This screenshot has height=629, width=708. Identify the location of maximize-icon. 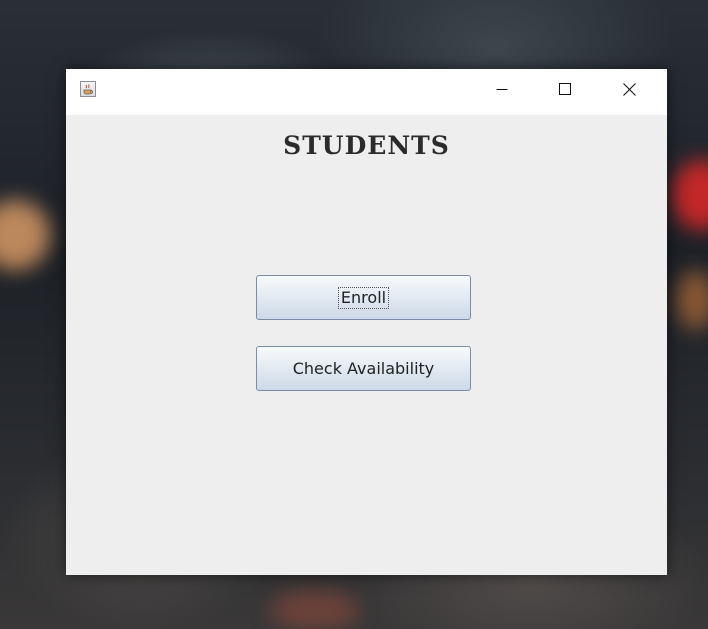
(565, 89).